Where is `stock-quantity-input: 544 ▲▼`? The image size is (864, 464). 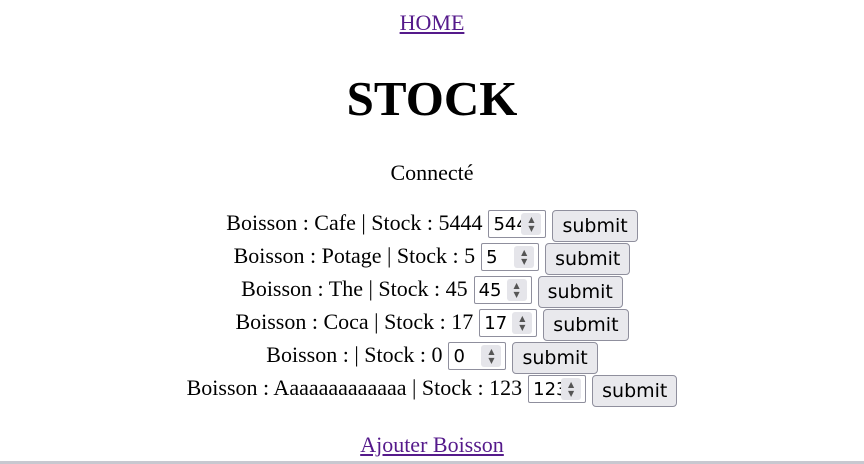
stock-quantity-input: 544 ▲▼ is located at coordinates (517, 224).